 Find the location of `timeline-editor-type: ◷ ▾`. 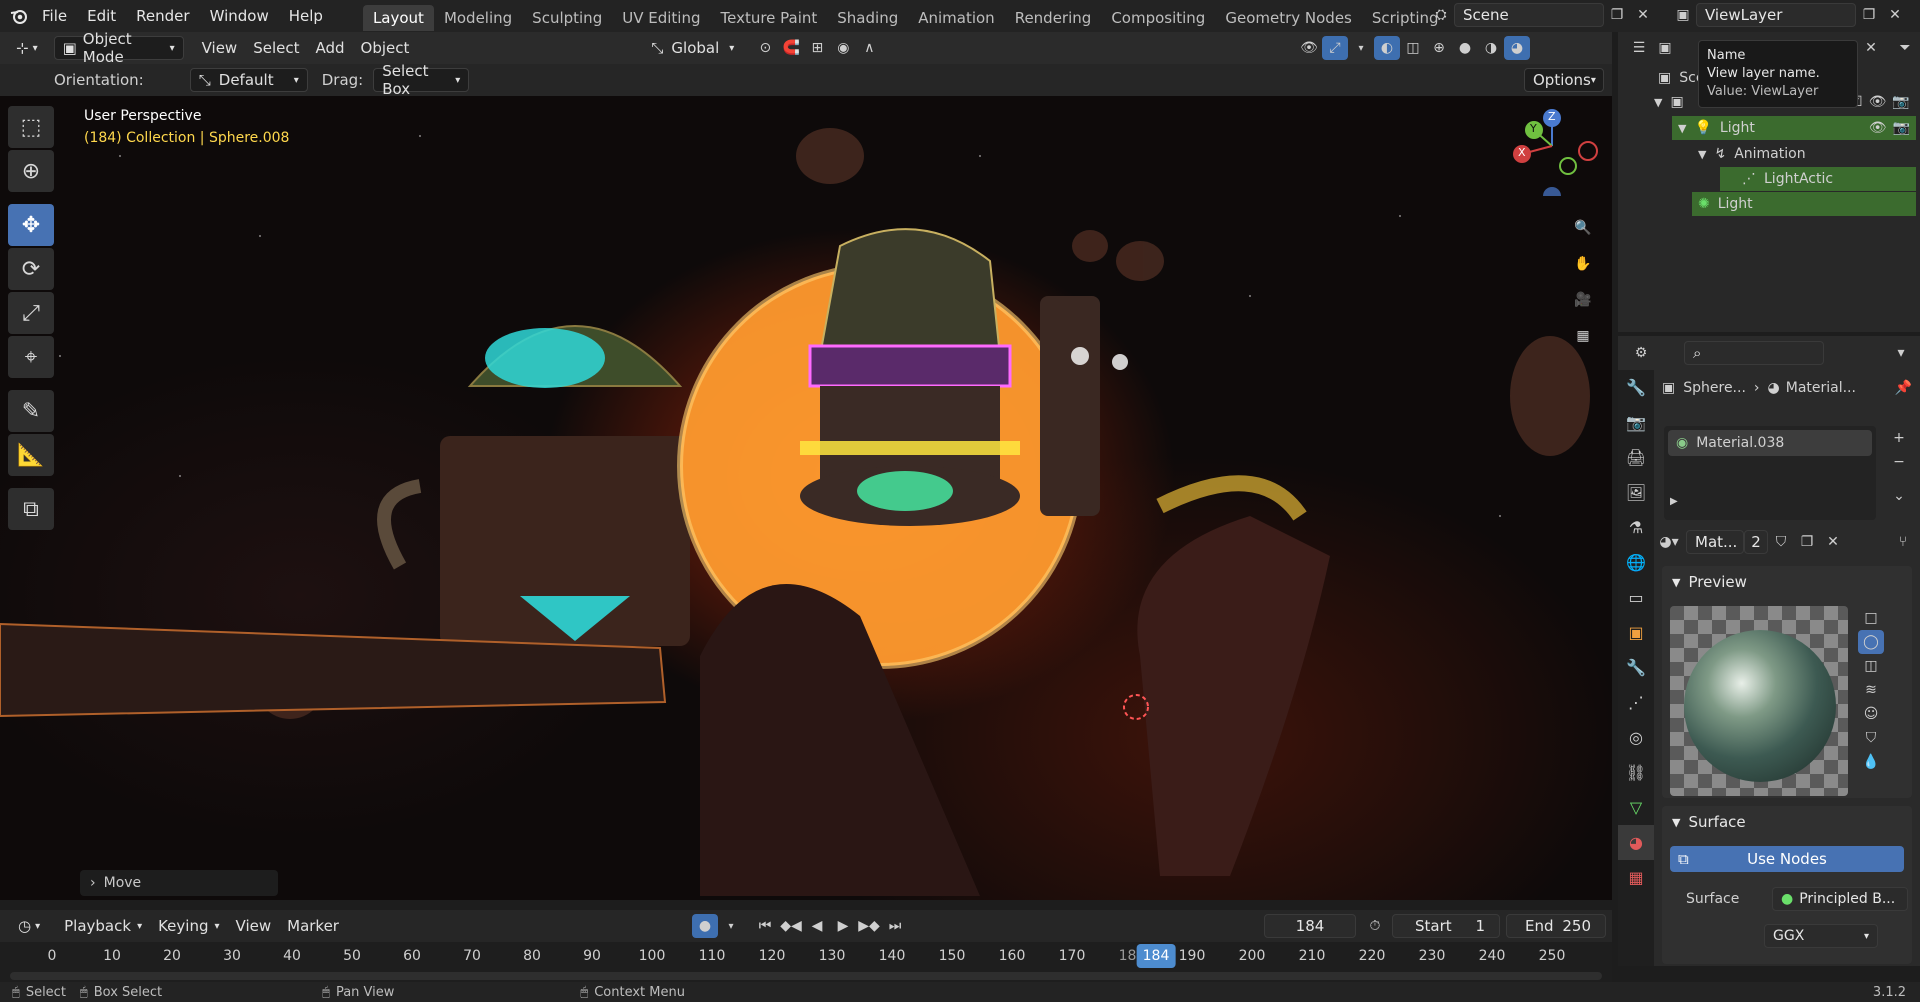

timeline-editor-type: ◷ ▾ is located at coordinates (29, 926).